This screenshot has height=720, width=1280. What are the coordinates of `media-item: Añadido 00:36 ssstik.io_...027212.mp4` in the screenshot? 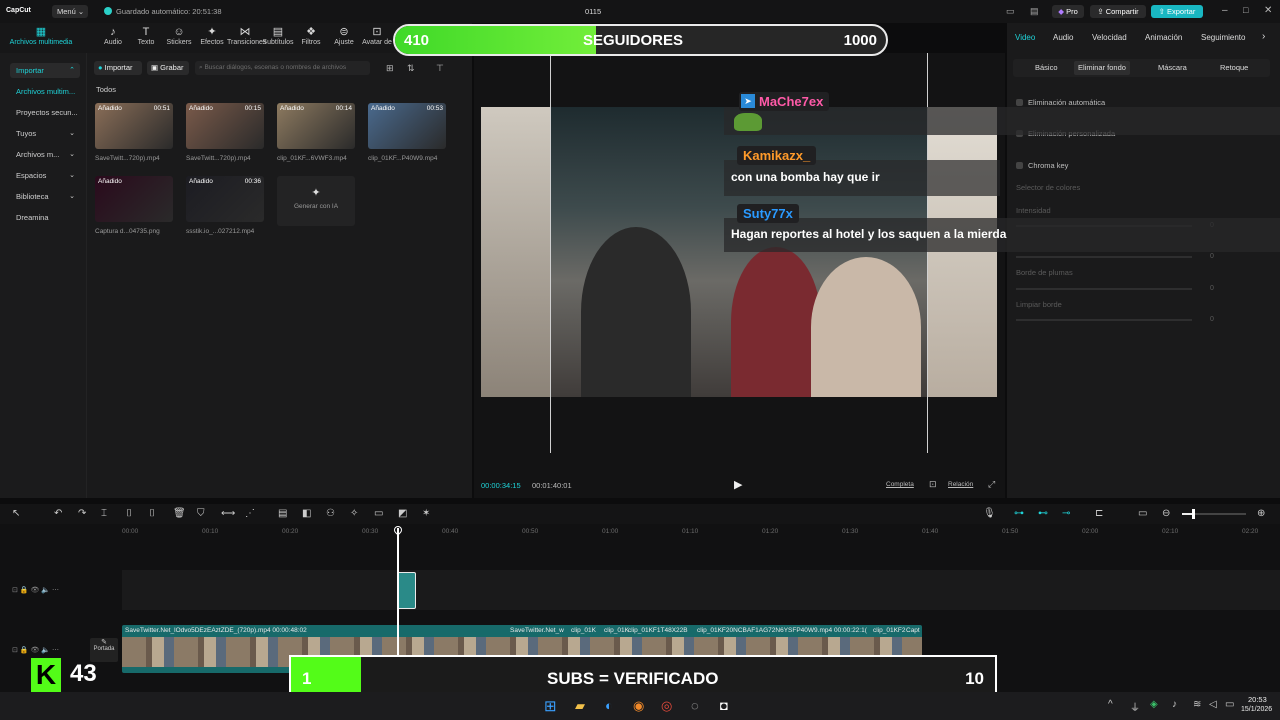 It's located at (225, 205).